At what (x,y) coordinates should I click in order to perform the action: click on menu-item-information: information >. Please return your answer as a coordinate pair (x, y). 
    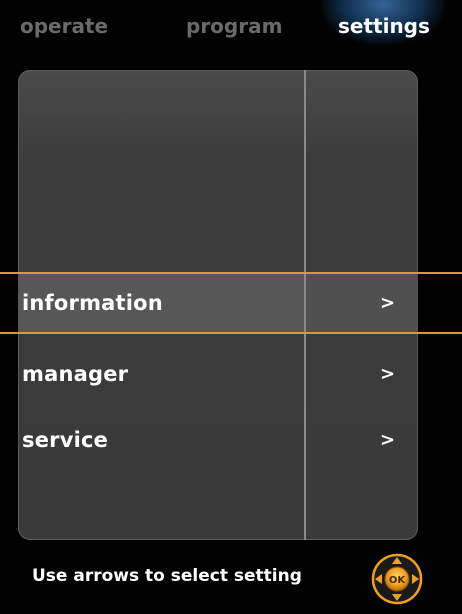
    Looking at the image, I should click on (231, 303).